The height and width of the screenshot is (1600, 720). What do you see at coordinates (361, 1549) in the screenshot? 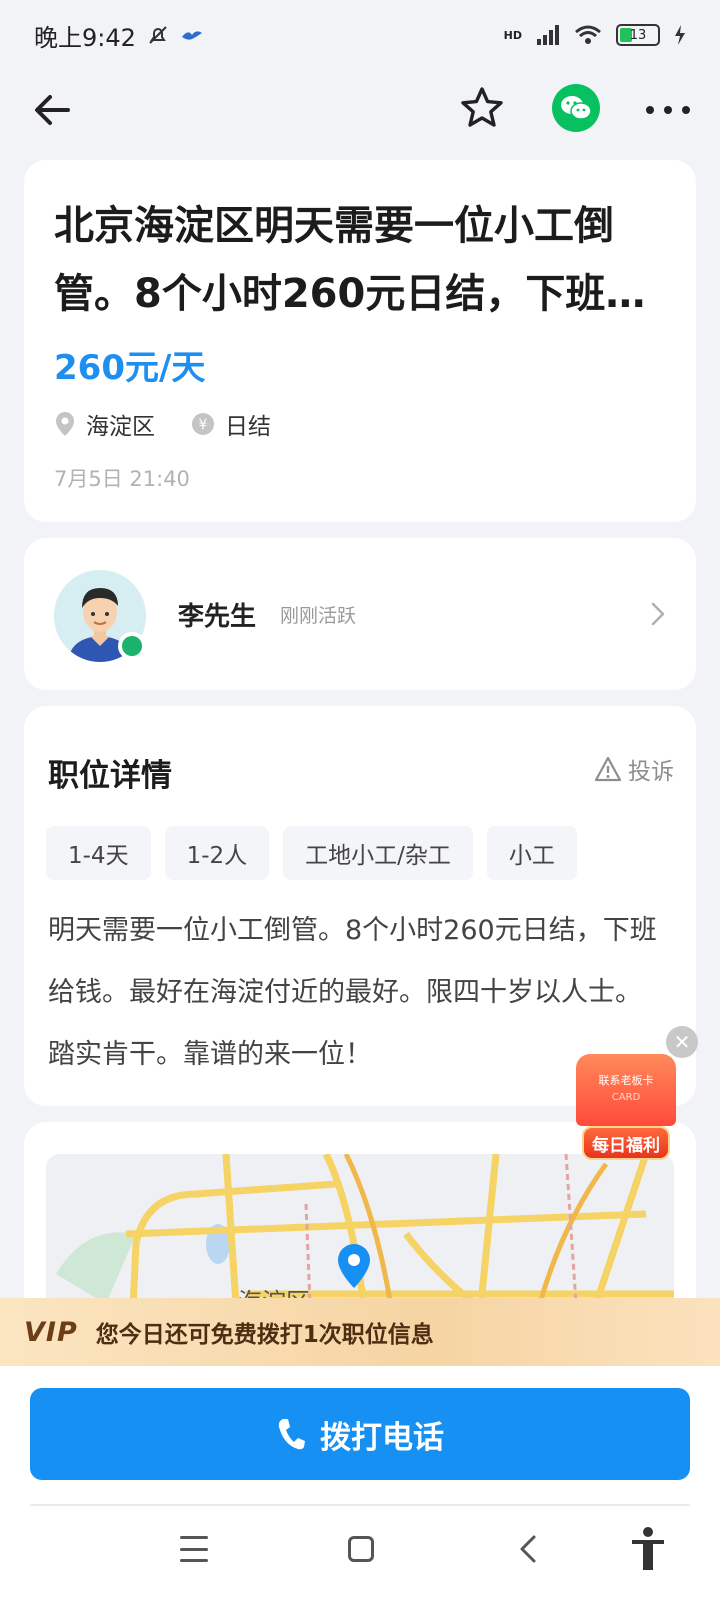
I see `home-button` at bounding box center [361, 1549].